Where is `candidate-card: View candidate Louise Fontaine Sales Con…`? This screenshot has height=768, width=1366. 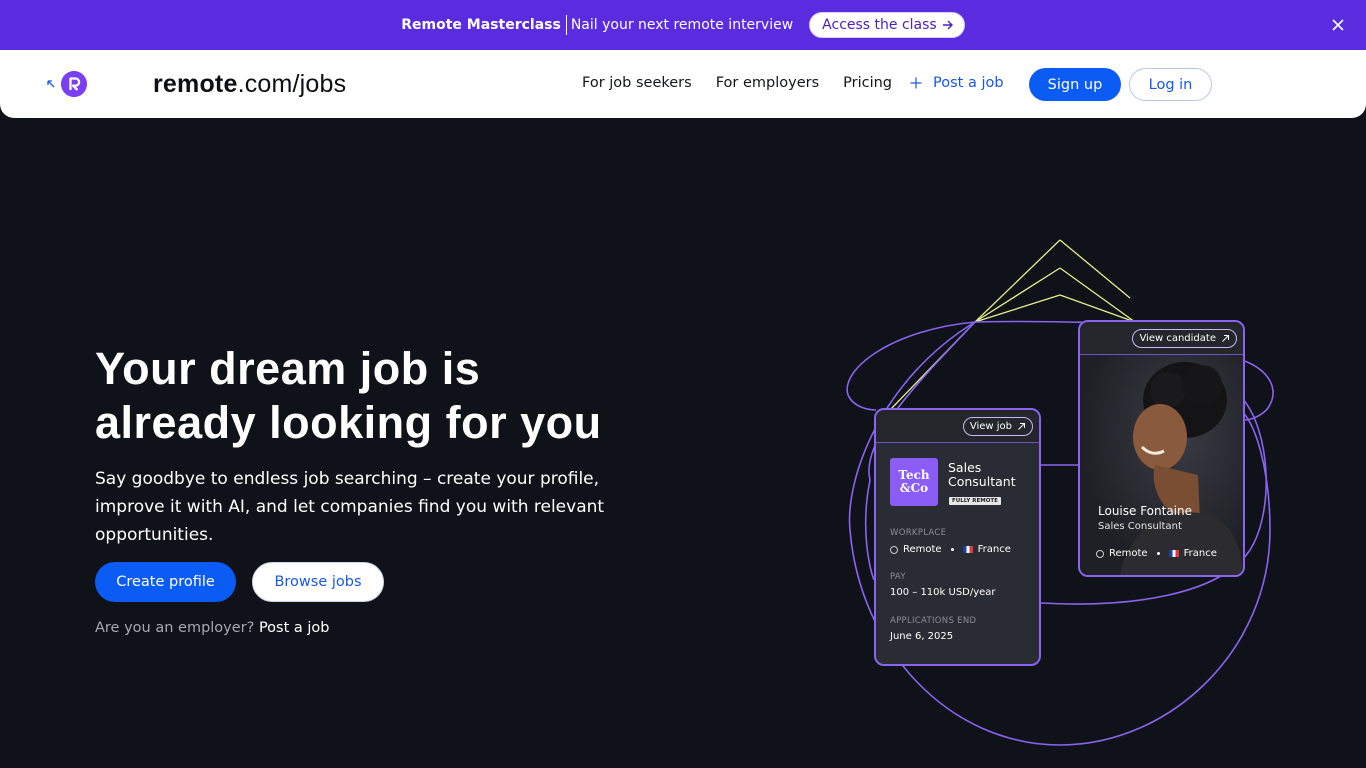
candidate-card: View candidate Louise Fontaine Sales Con… is located at coordinates (1161, 448).